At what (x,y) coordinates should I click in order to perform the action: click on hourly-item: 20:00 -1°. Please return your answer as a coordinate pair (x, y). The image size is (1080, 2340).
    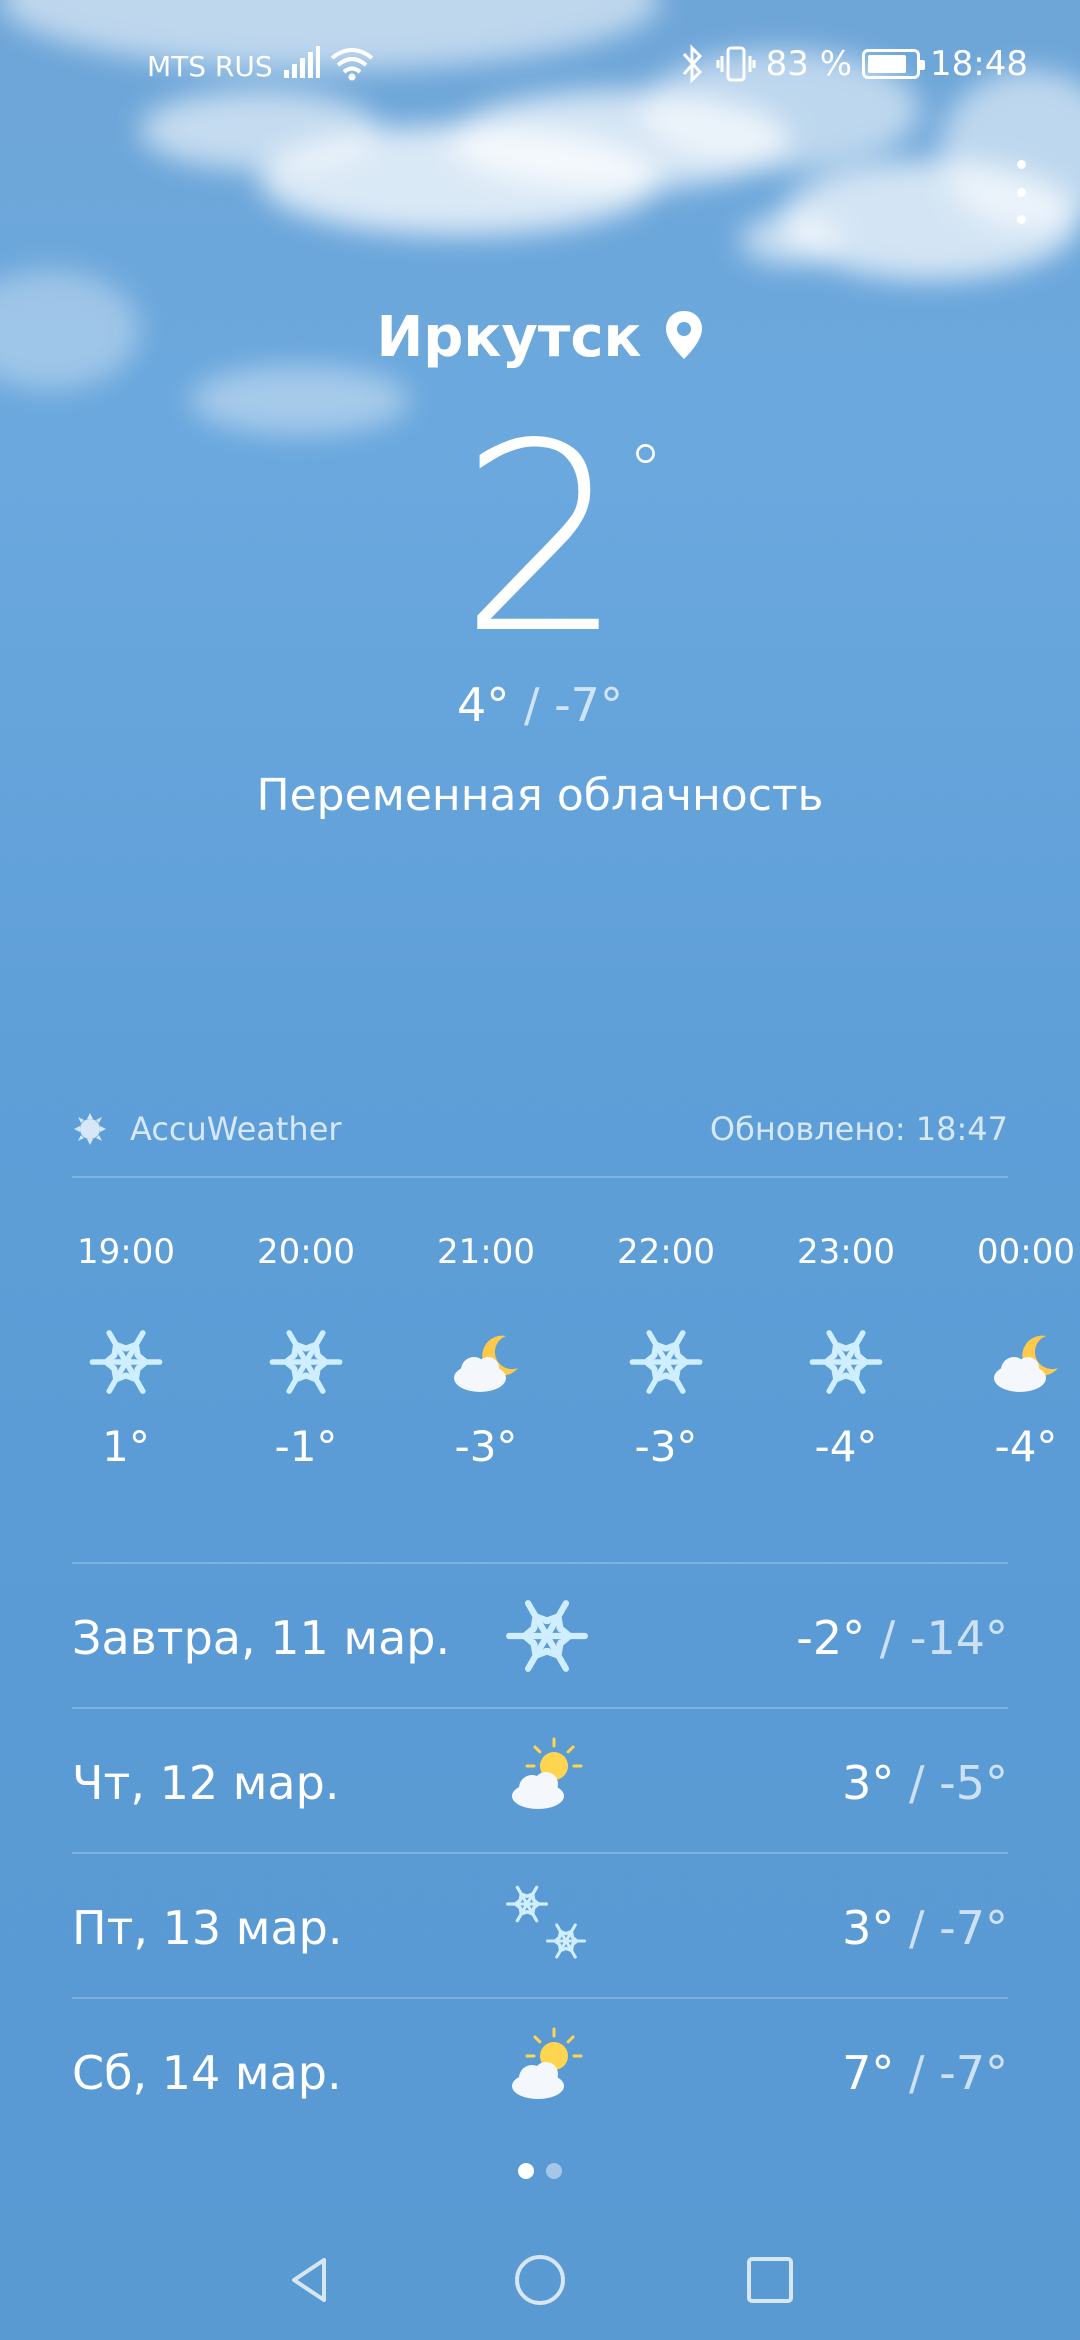
    Looking at the image, I should click on (306, 1350).